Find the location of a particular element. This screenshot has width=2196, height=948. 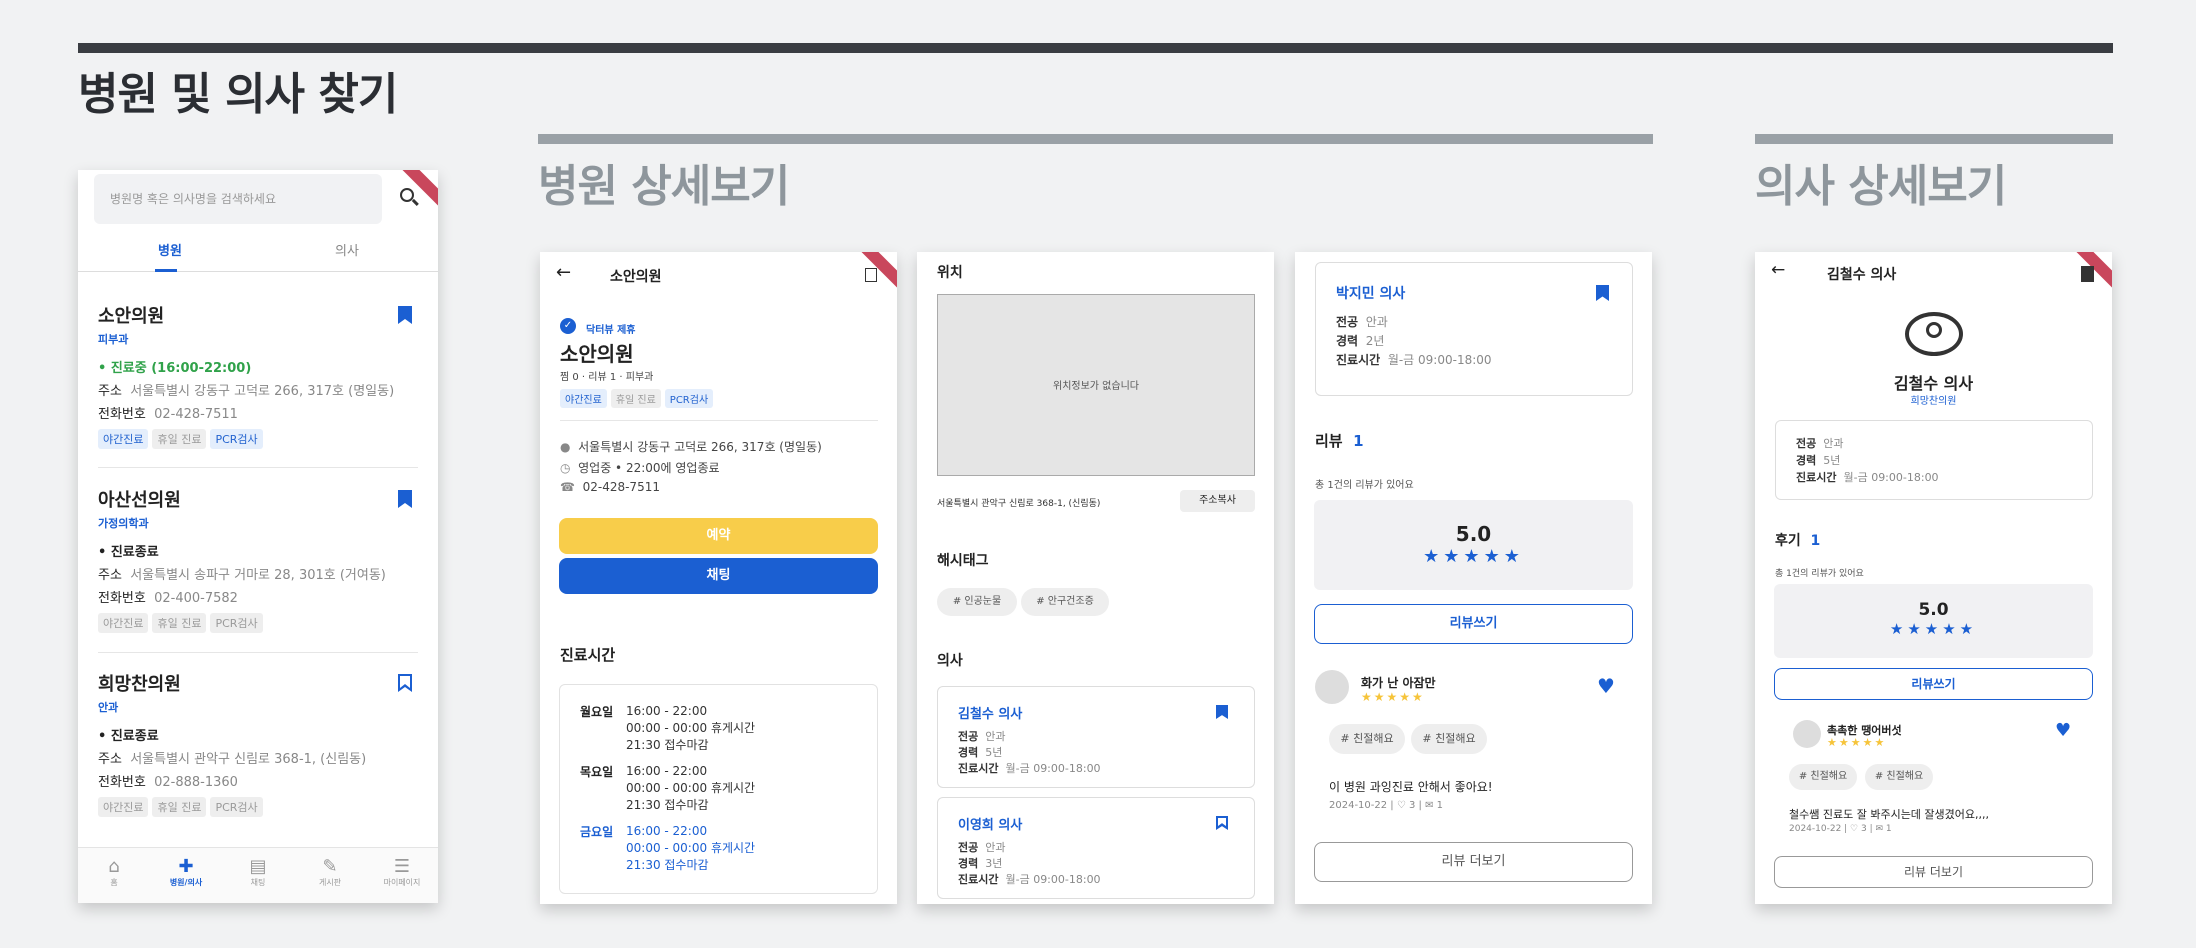

tab-hospital: 병원 is located at coordinates (170, 249).